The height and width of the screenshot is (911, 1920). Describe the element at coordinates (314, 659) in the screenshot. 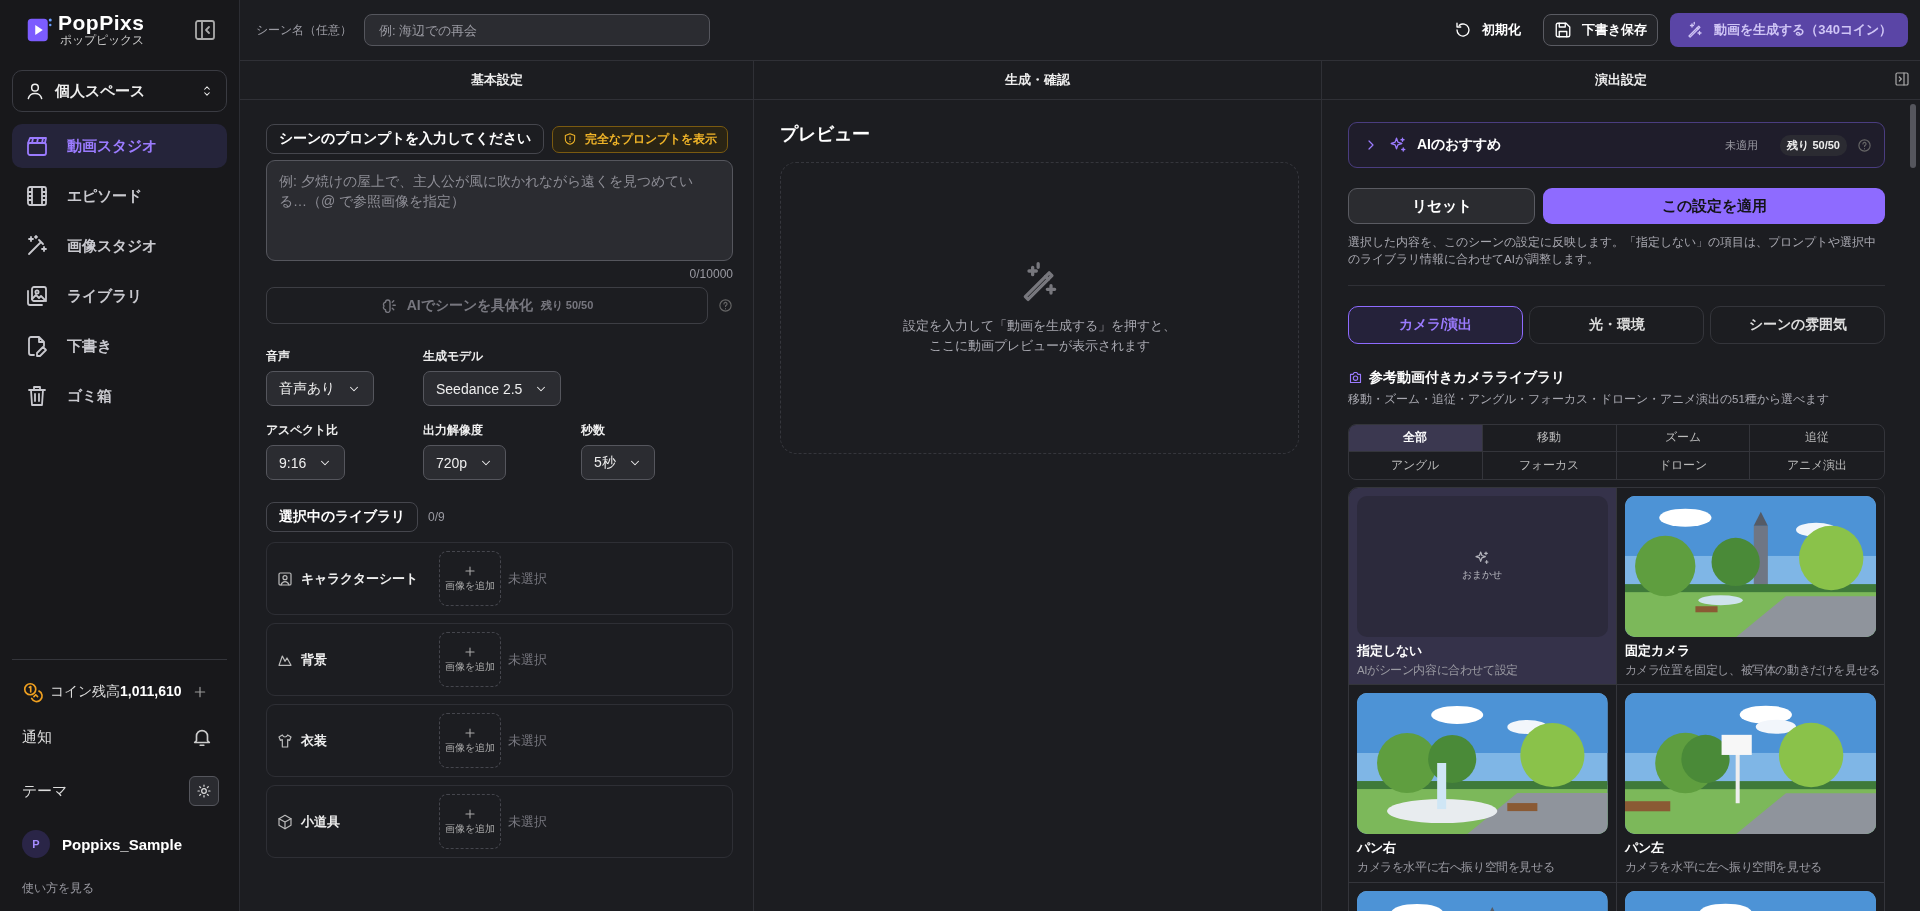

I see `slot-label: 背景` at that location.